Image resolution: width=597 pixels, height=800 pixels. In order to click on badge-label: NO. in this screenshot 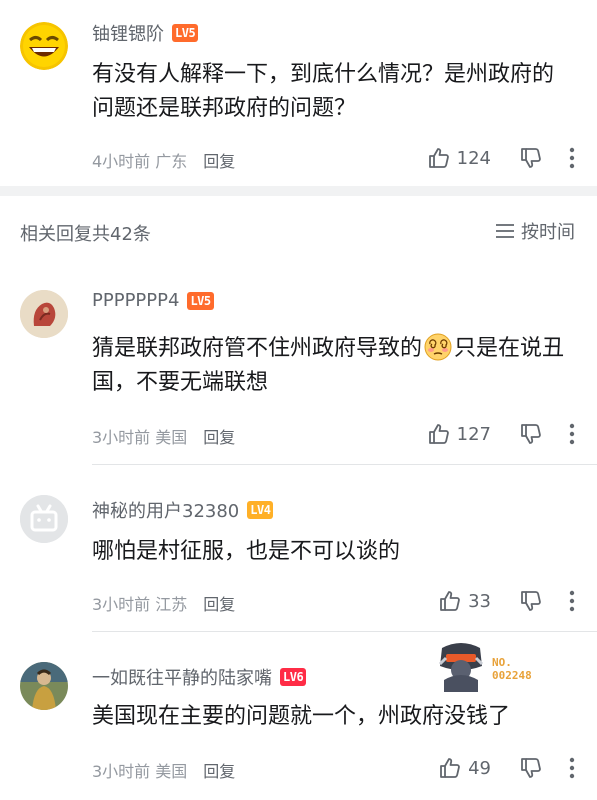, I will do `click(502, 662)`.